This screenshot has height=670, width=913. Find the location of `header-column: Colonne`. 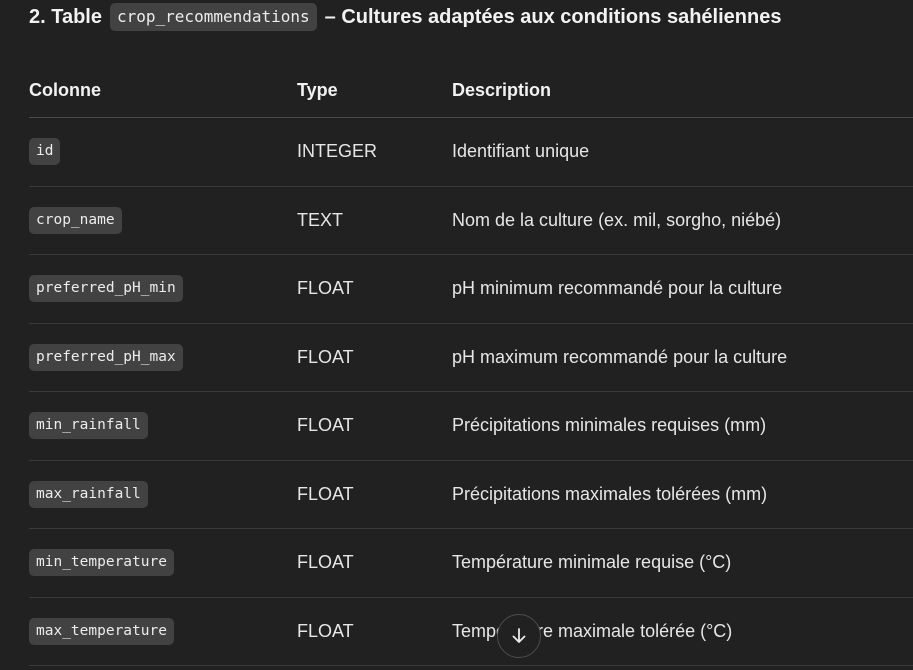

header-column: Colonne is located at coordinates (163, 91).